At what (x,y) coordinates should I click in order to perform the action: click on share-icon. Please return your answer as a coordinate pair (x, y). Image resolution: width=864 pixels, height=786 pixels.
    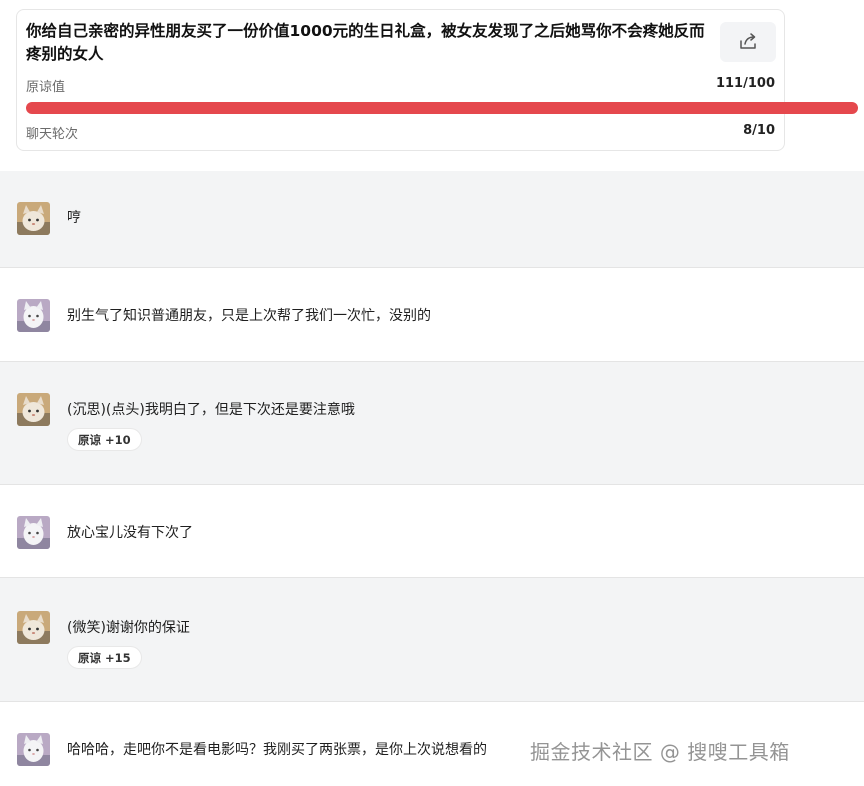
    Looking at the image, I should click on (748, 41).